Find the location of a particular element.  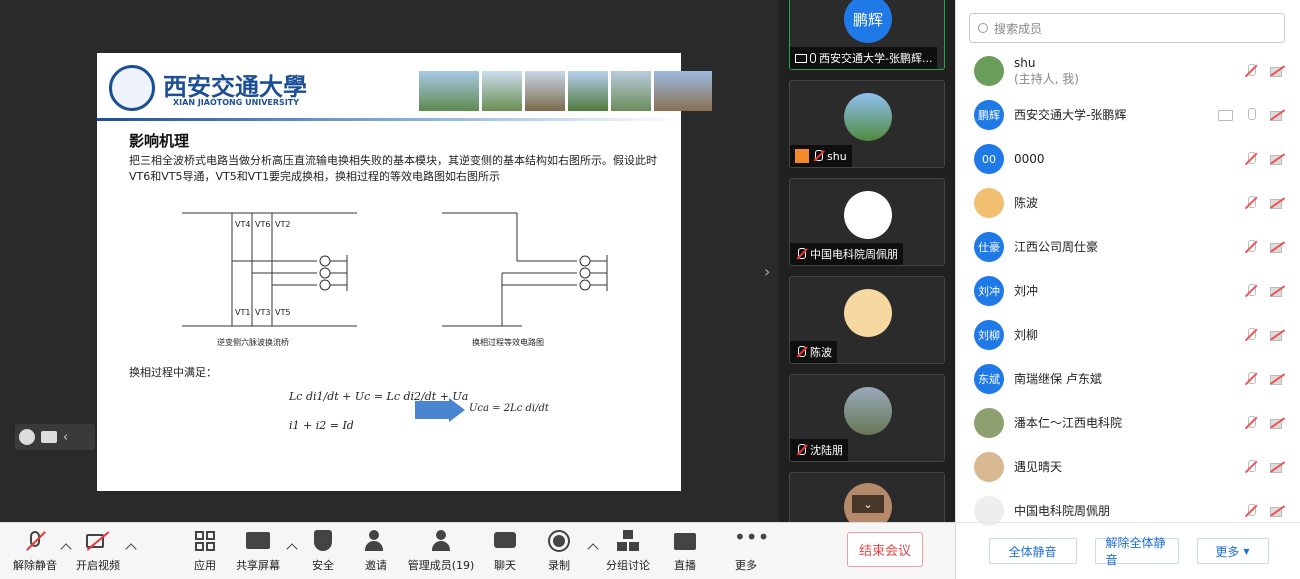

record-button: 录制 is located at coordinates (559, 551).